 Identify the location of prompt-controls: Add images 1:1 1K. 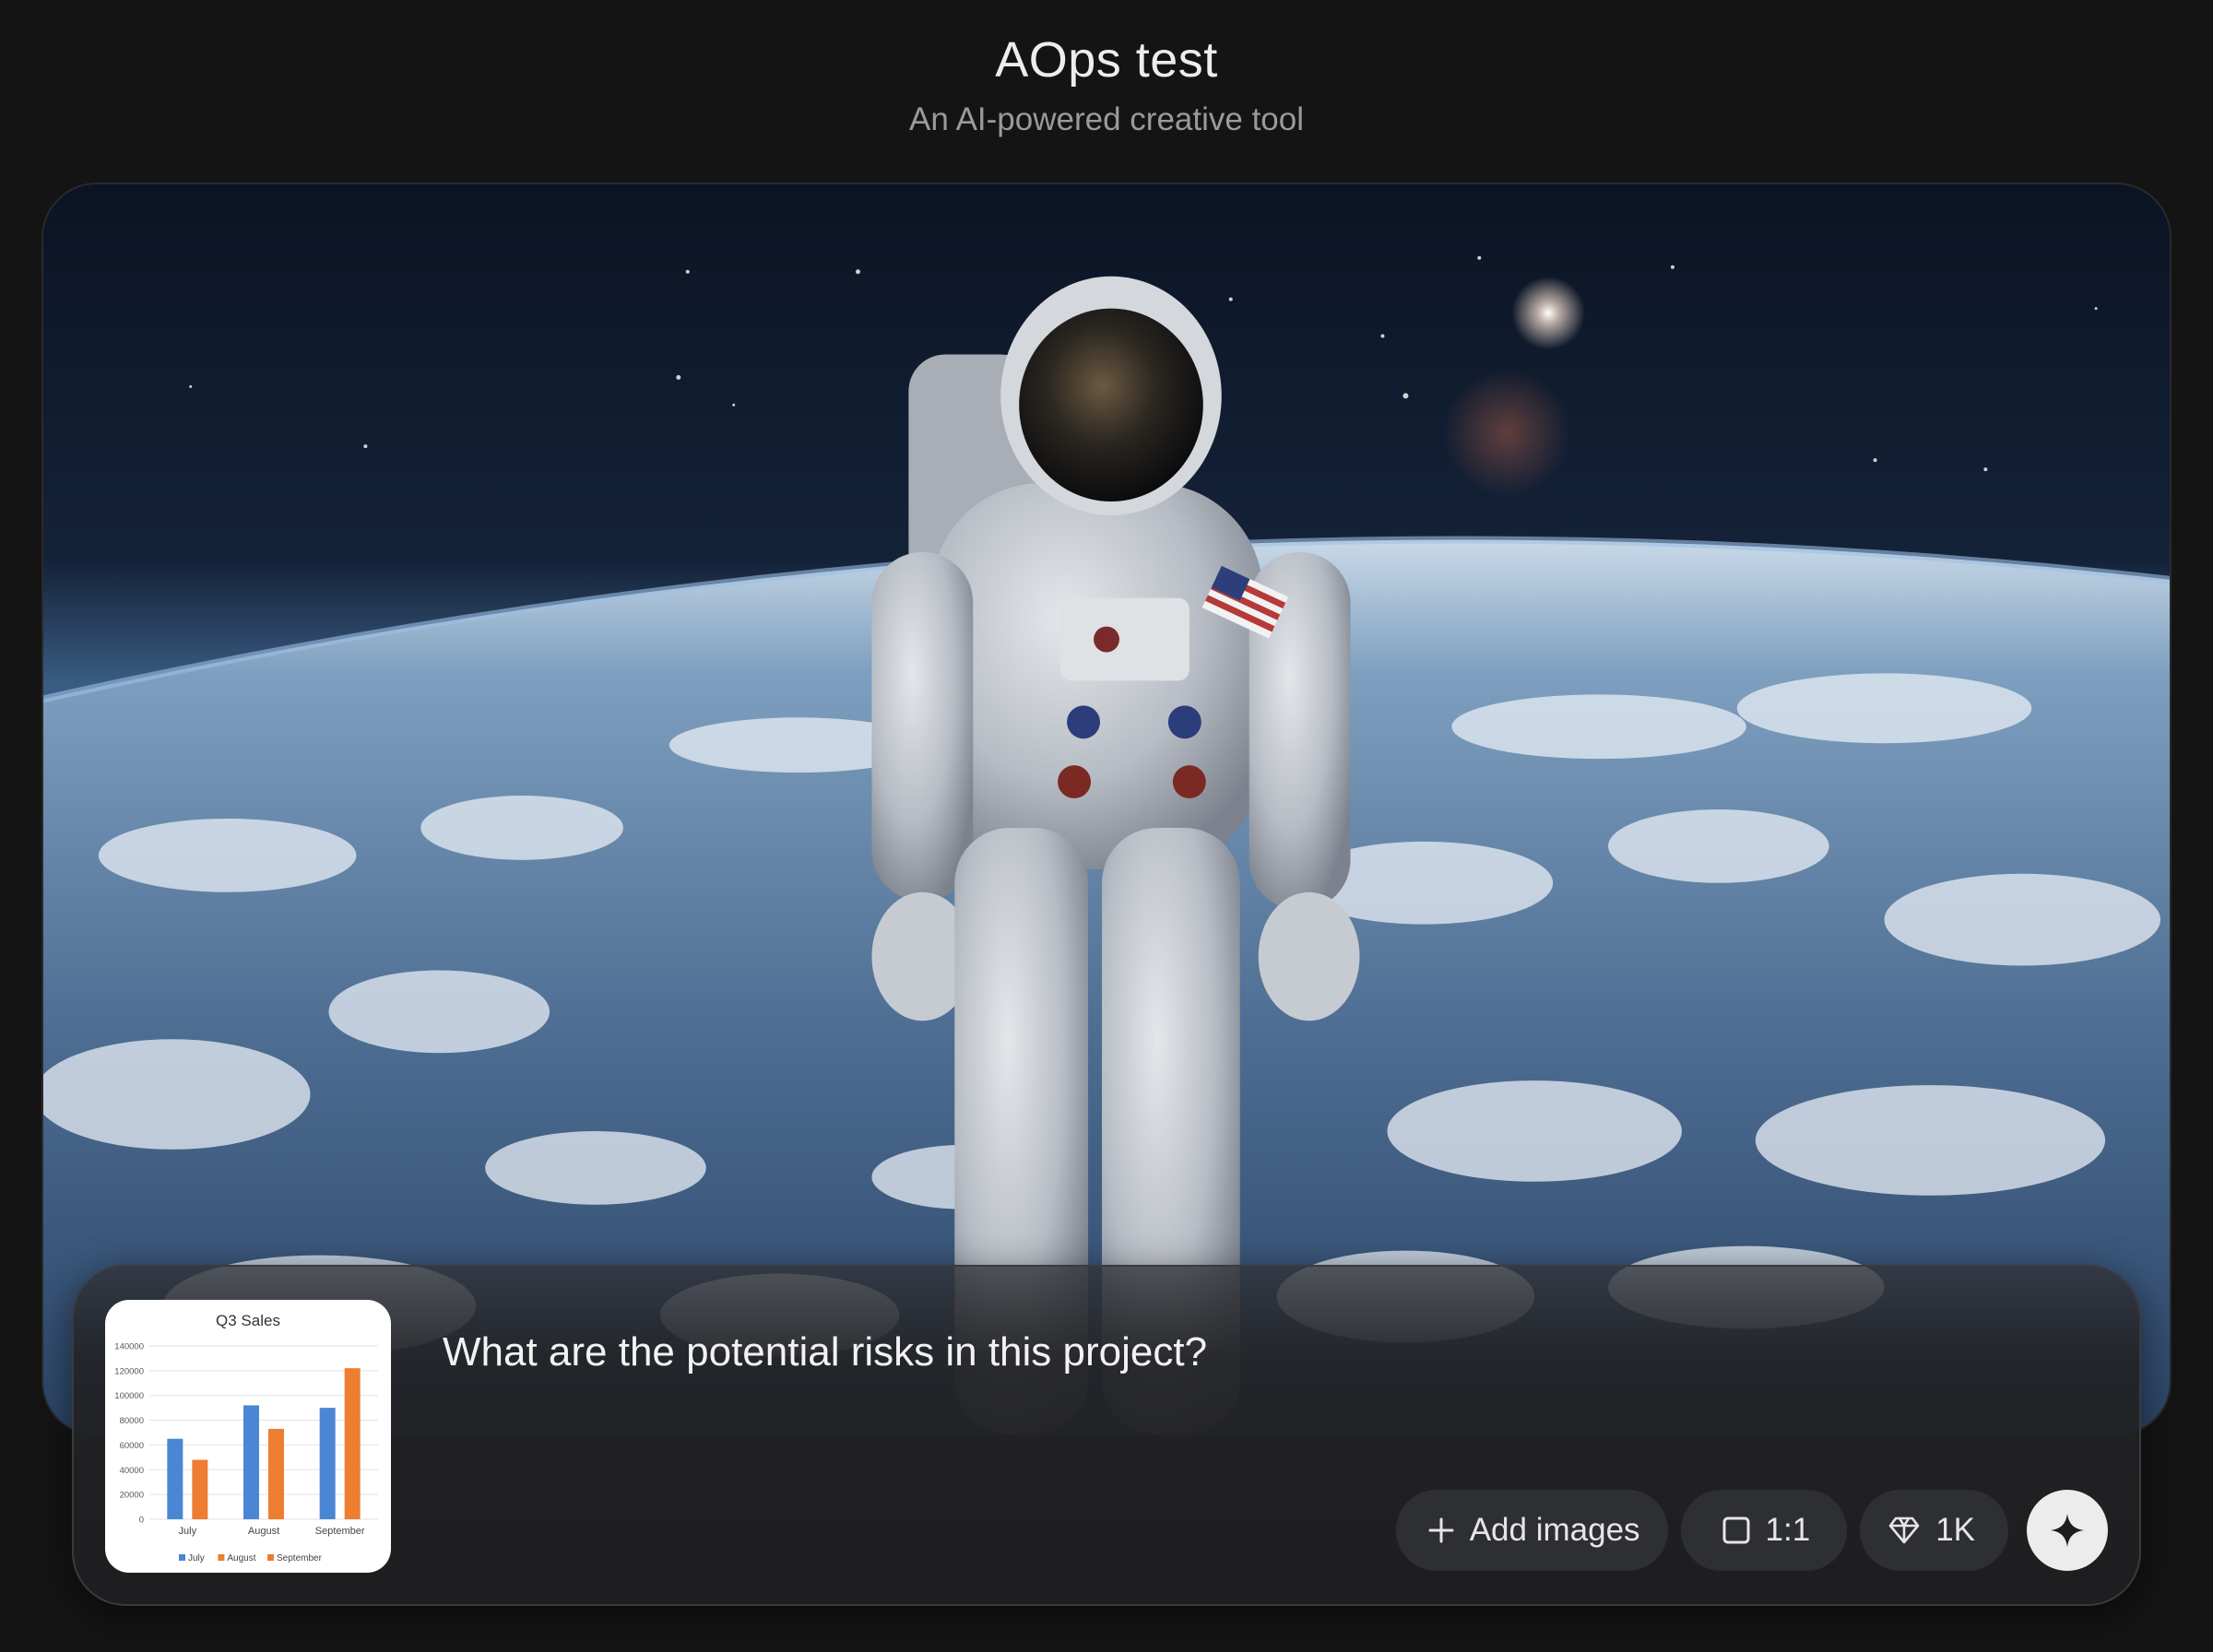
(1751, 1530).